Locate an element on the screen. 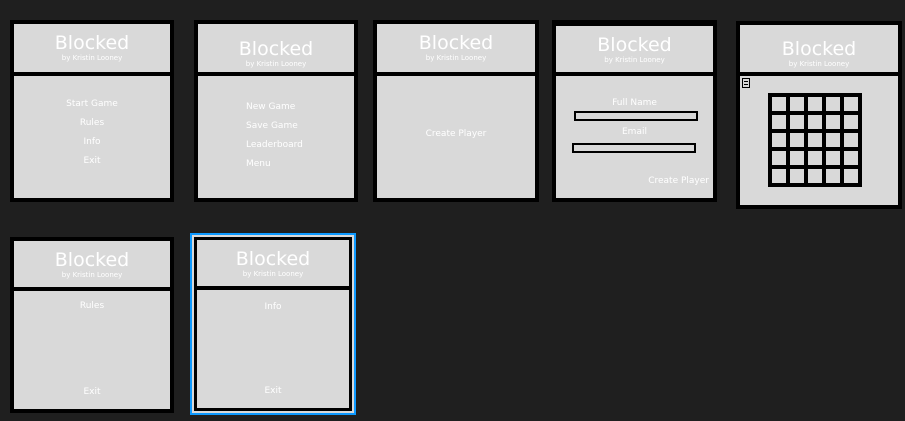 This screenshot has height=421, width=905. document-icon is located at coordinates (746, 83).